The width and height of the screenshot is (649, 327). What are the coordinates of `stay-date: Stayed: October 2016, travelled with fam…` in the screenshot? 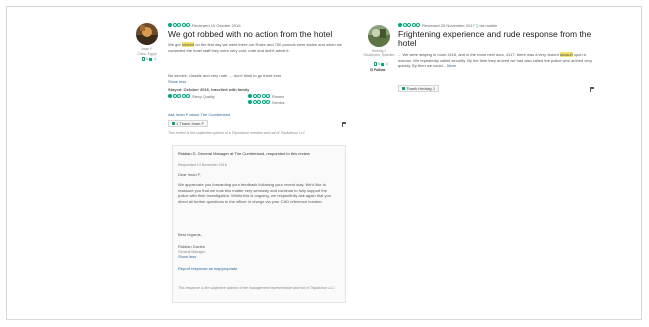 It's located at (209, 89).